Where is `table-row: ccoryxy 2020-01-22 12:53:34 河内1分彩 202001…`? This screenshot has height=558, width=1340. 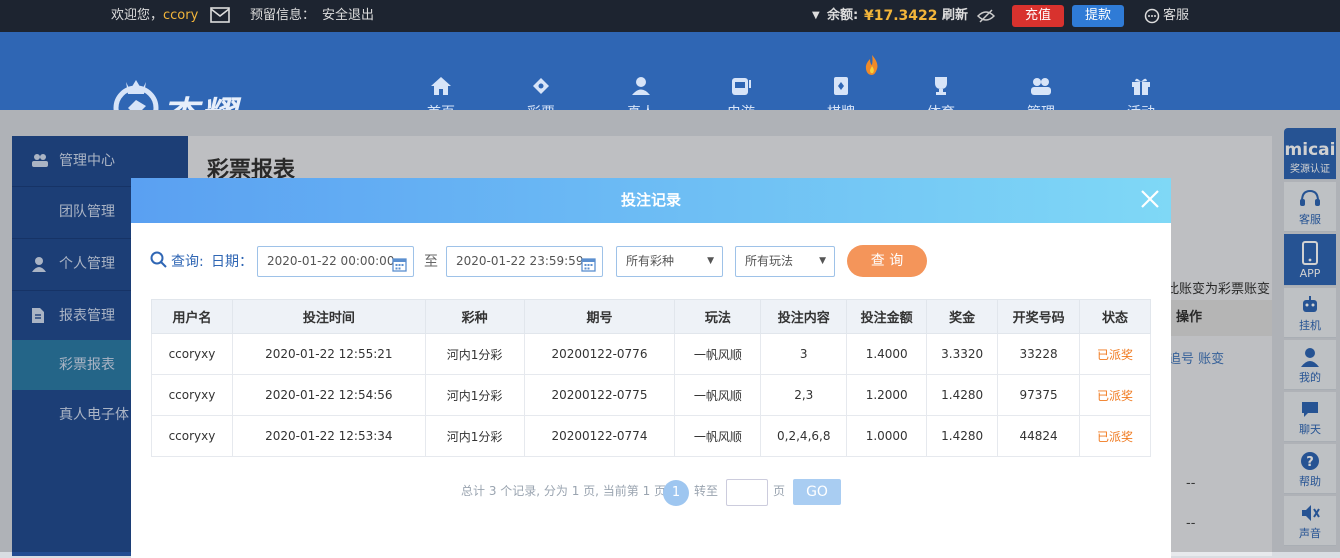 table-row: ccoryxy 2020-01-22 12:53:34 河内1分彩 202001… is located at coordinates (651, 436).